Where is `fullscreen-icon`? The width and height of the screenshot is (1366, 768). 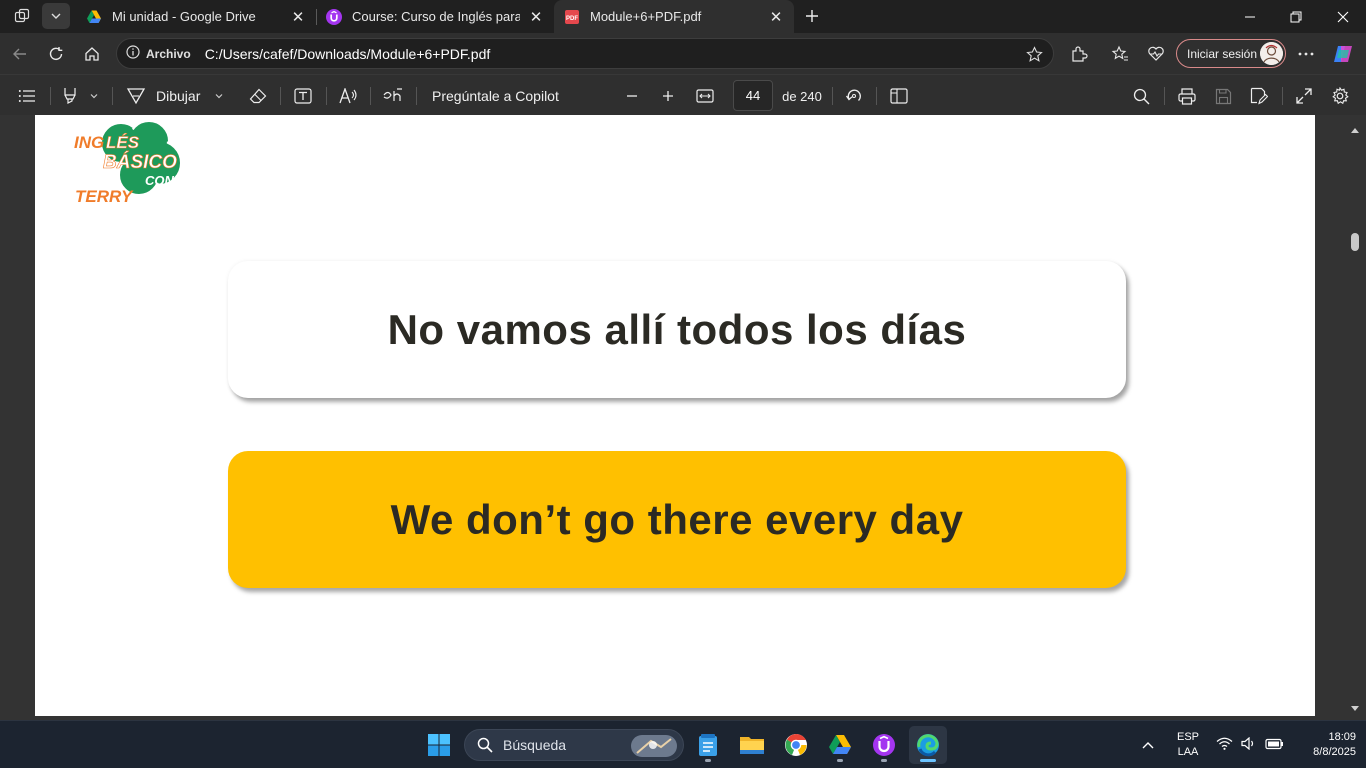
fullscreen-icon is located at coordinates (1304, 96).